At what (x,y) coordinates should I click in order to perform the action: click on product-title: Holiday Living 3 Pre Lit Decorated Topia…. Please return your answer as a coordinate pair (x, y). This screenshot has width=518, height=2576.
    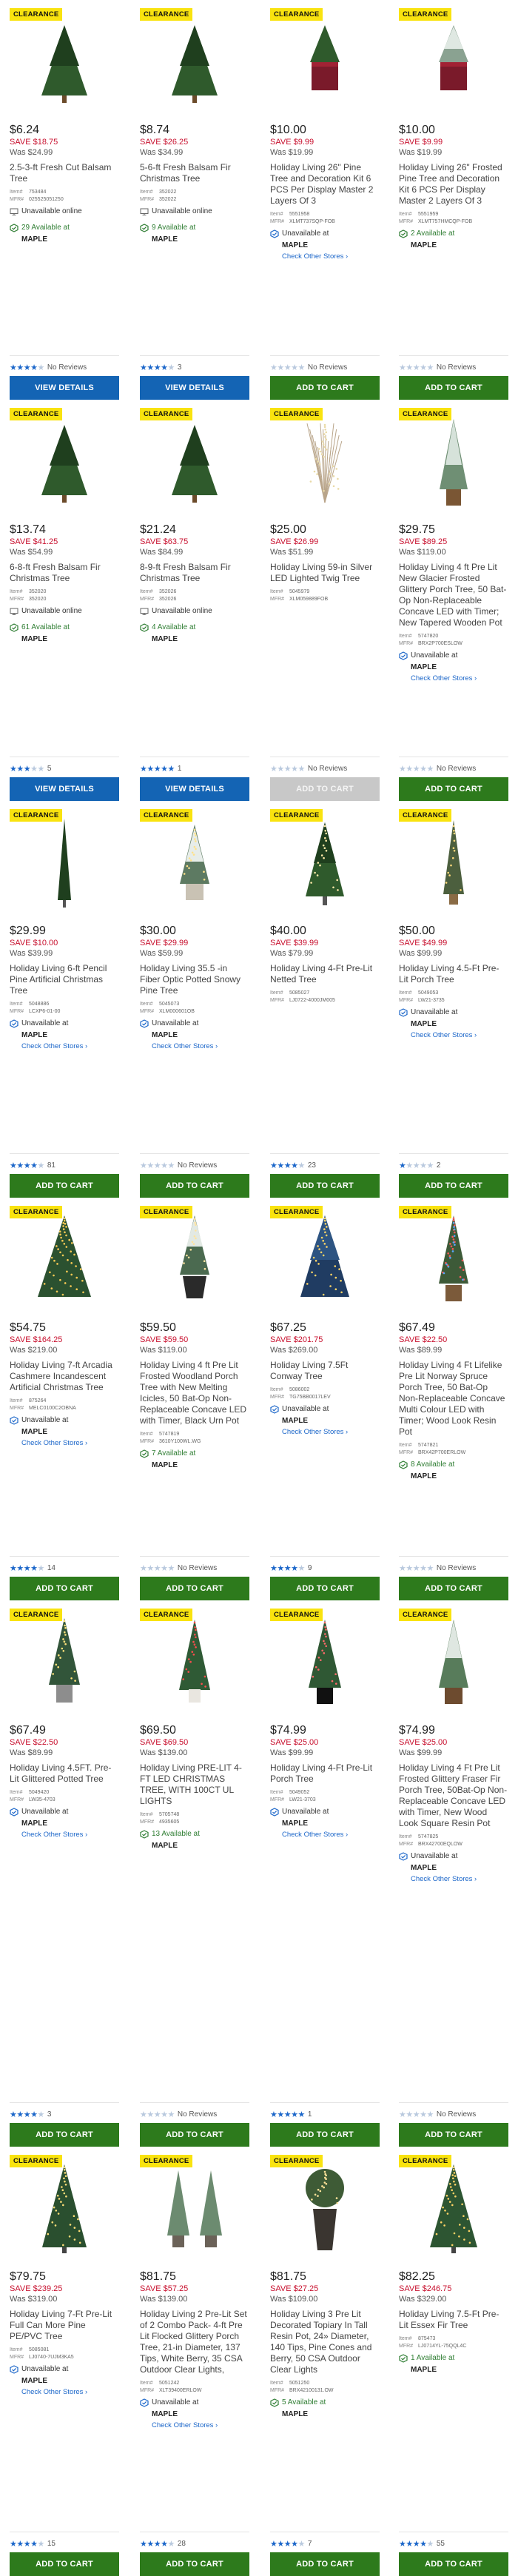
    Looking at the image, I should click on (325, 2342).